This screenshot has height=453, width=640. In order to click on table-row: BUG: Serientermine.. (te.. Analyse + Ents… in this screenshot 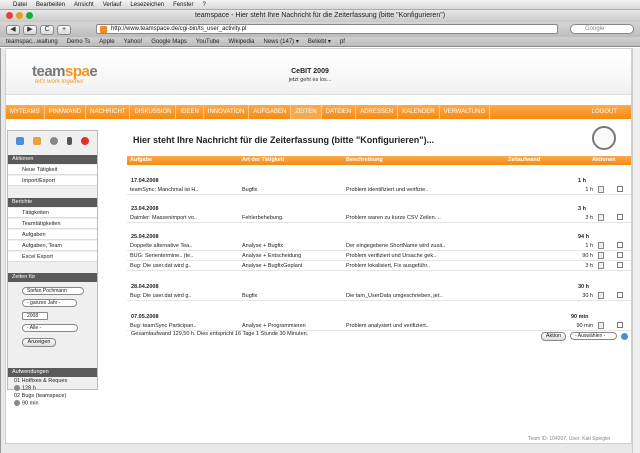, I will do `click(379, 256)`.